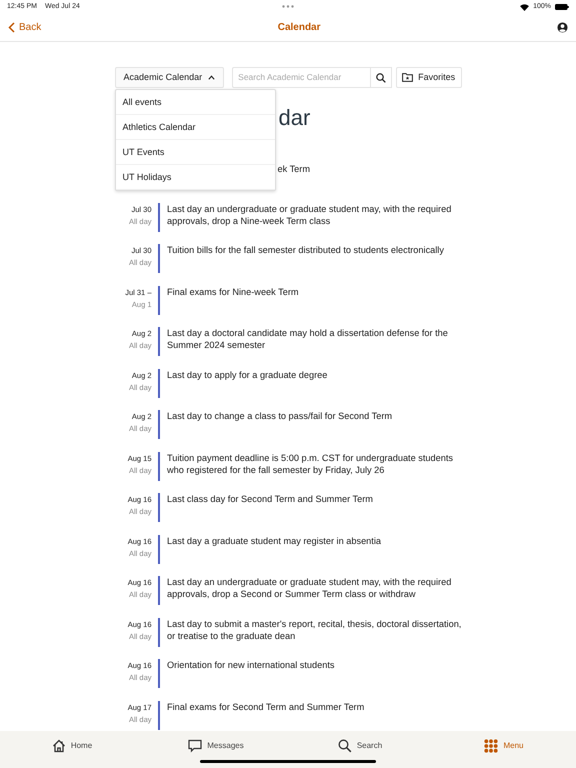 The height and width of the screenshot is (768, 576). I want to click on event-title: ek Term, so click(294, 169).